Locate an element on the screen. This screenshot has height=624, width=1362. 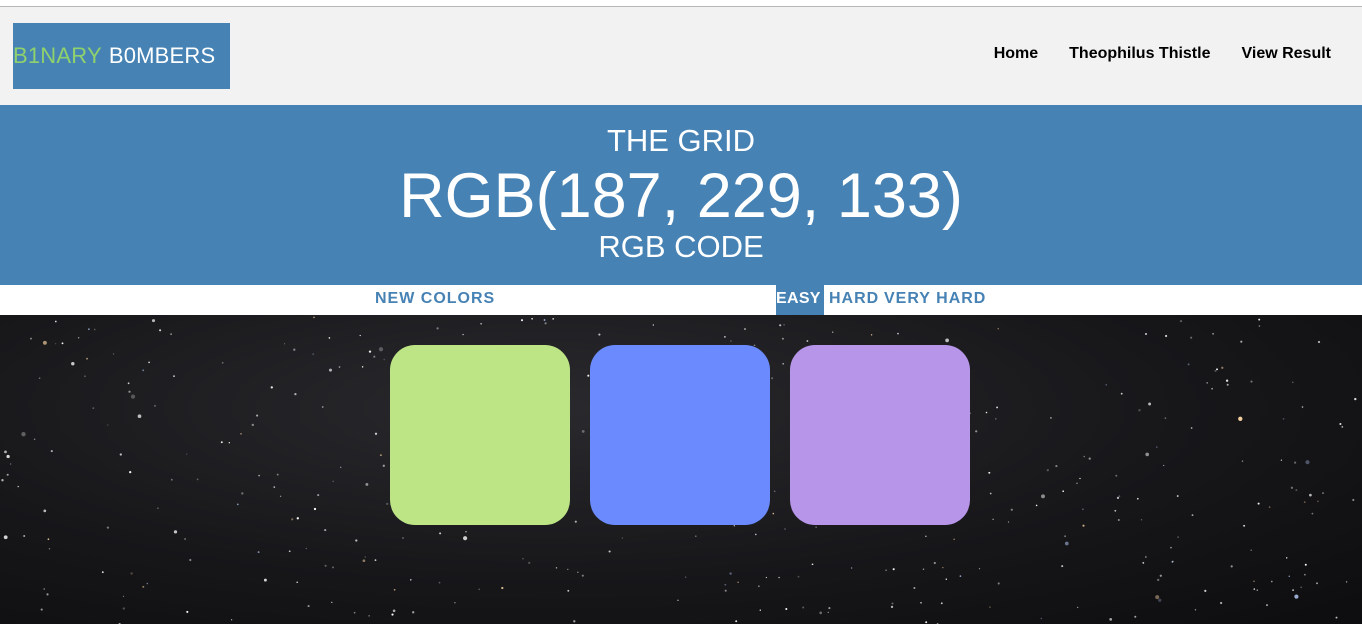
nav-user-link: Theophilus Thistle is located at coordinates (1139, 54).